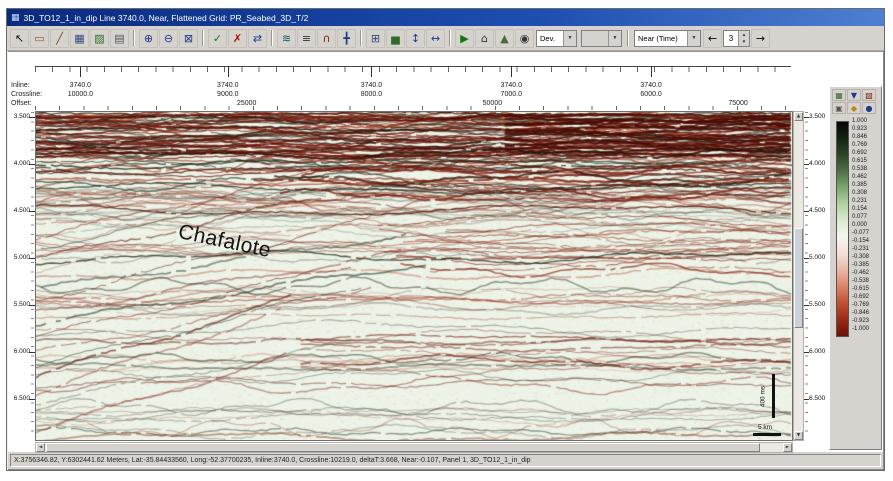 The image size is (893, 481). I want to click on time-label-right: 6.000, so click(817, 351).